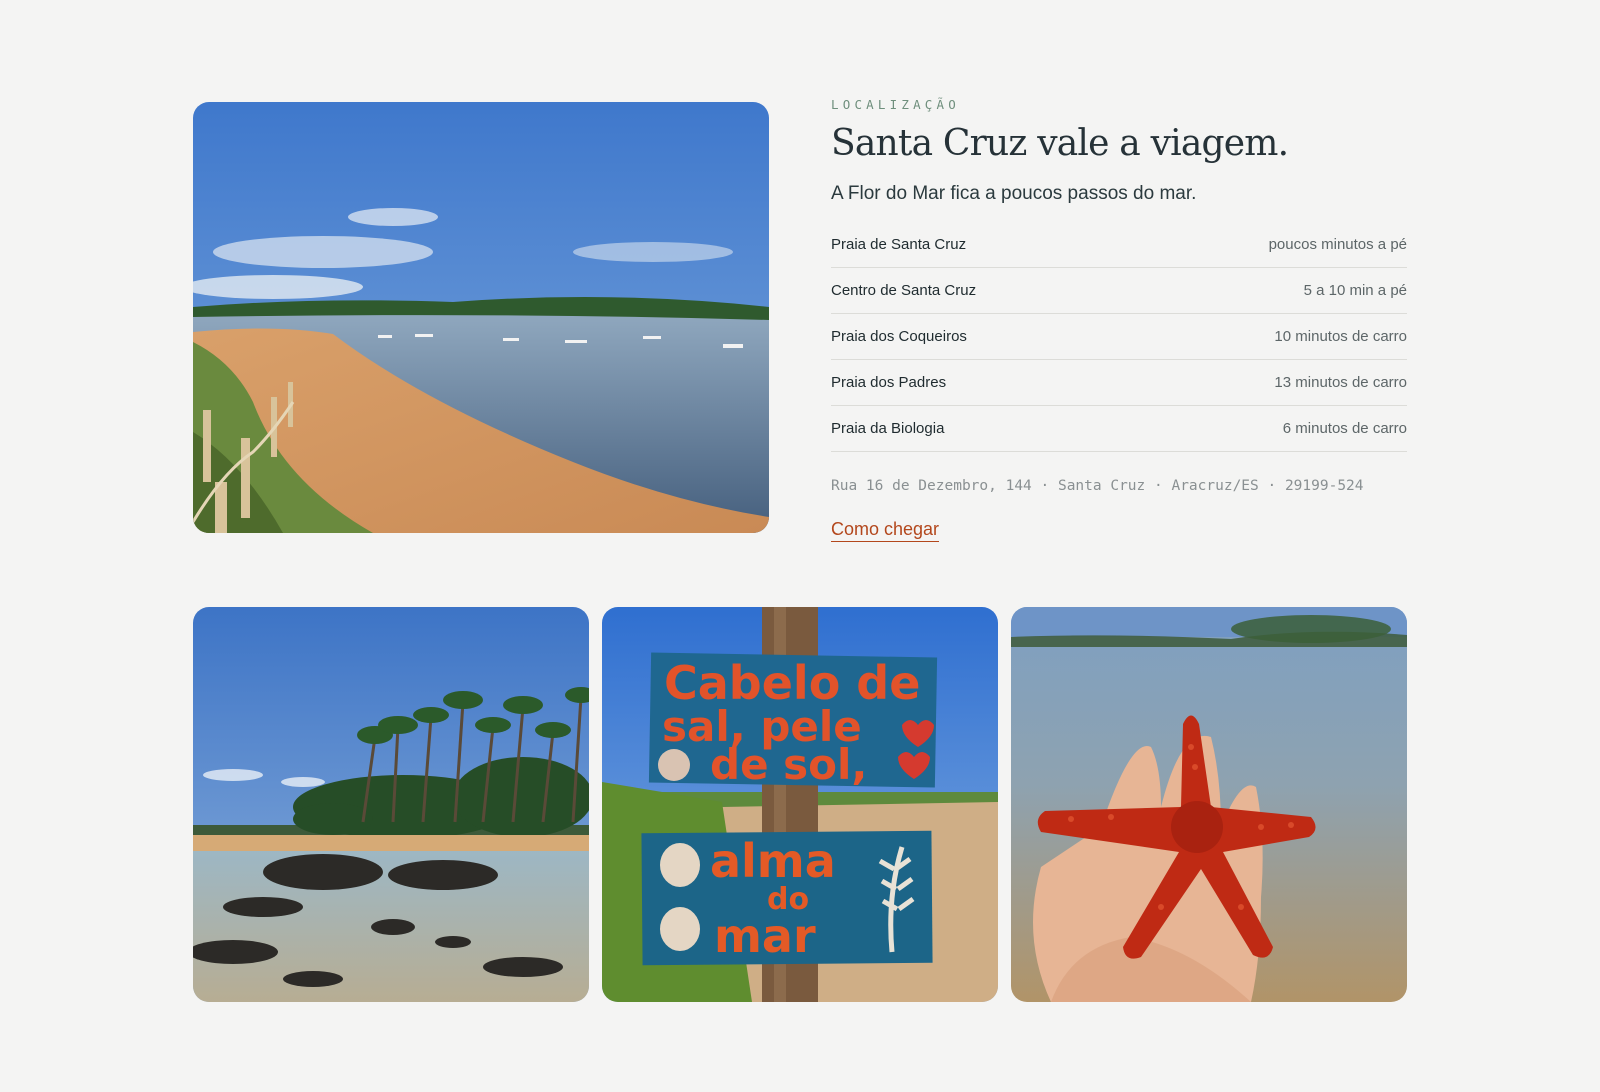 Image resolution: width=1600 pixels, height=1092 pixels. Describe the element at coordinates (1340, 382) in the screenshot. I see `place-distance: 13 minutos de carro` at that location.